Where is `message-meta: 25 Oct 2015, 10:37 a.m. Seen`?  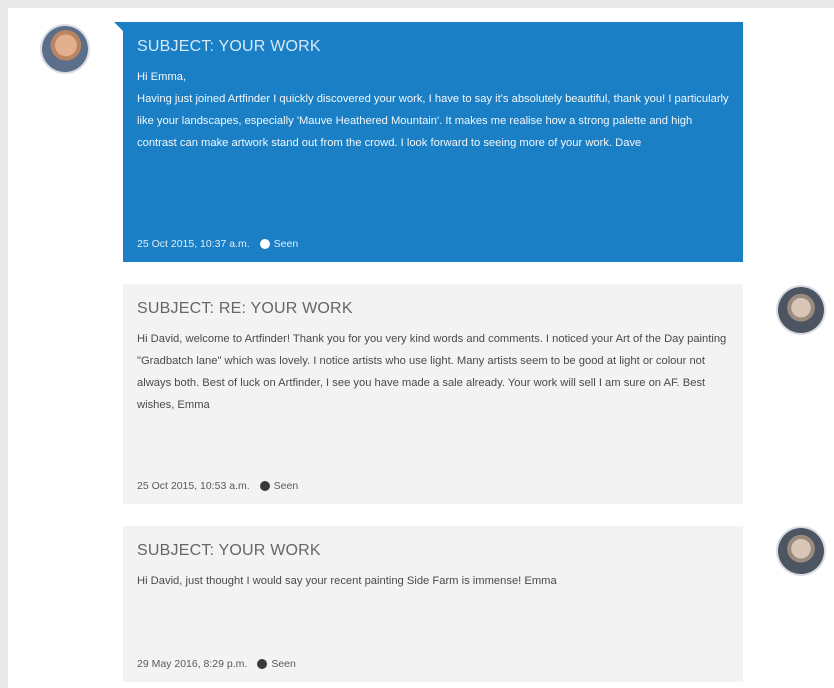
message-meta: 25 Oct 2015, 10:37 a.m. Seen is located at coordinates (217, 244).